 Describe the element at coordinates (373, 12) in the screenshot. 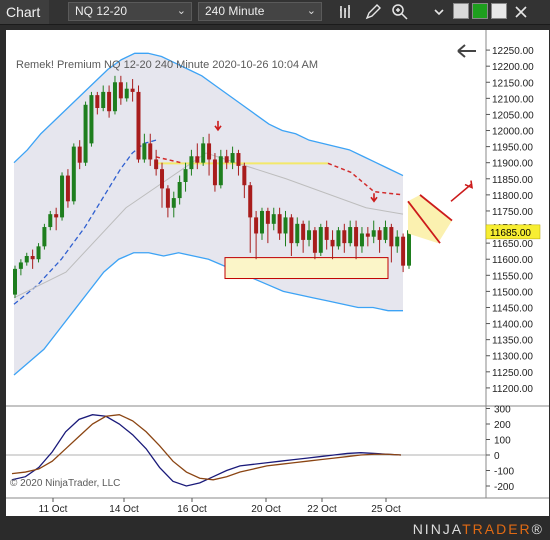

I see `pencil-icon` at that location.